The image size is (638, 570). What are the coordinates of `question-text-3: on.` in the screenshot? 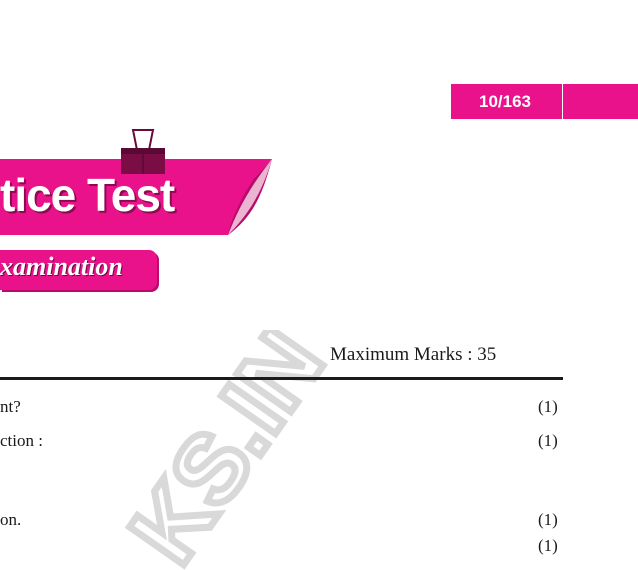 It's located at (11, 519).